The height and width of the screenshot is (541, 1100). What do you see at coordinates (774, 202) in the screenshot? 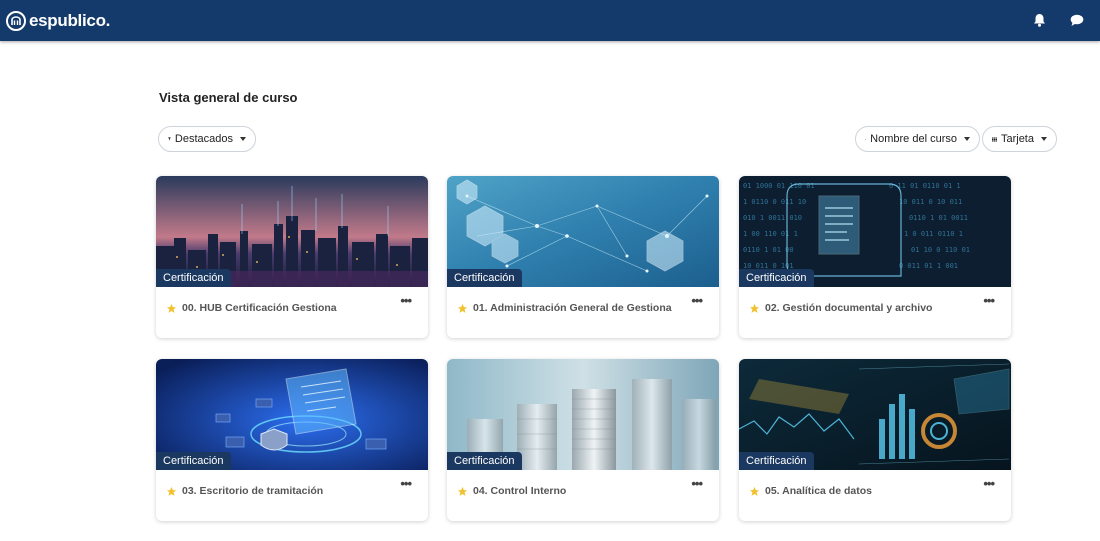
I see `svg-text: 1 0110 0 011 10` at bounding box center [774, 202].